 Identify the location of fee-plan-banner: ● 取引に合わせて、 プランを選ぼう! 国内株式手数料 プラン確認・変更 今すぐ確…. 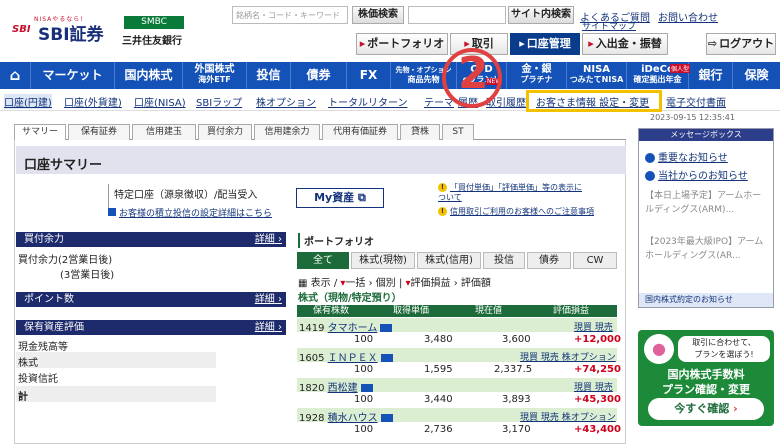
(706, 378).